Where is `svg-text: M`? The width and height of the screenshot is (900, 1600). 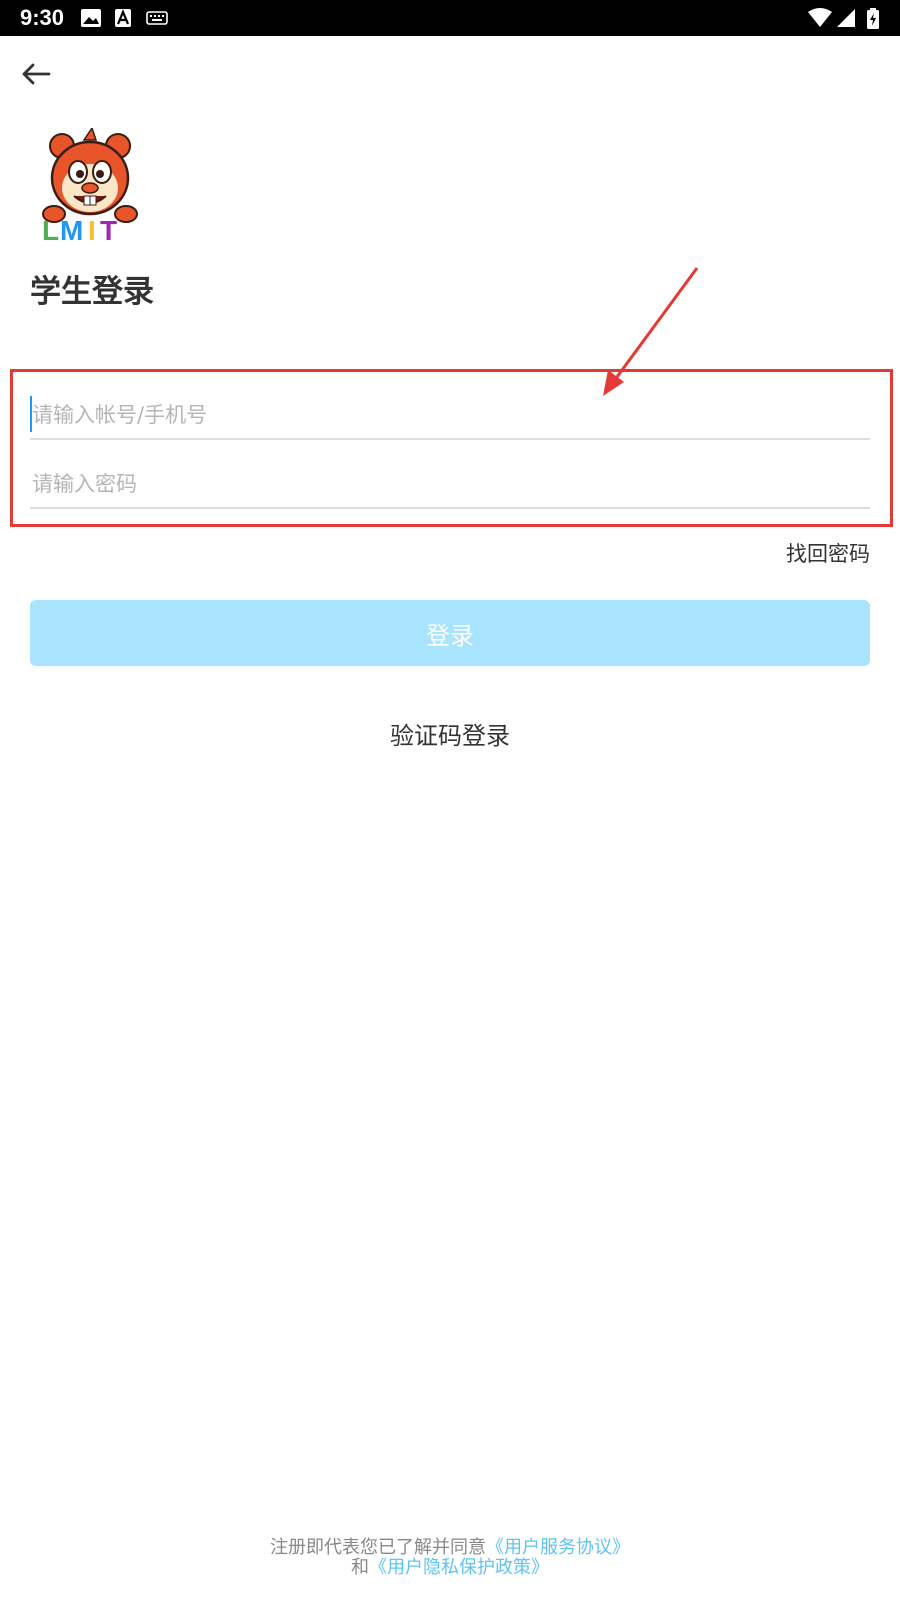
svg-text: M is located at coordinates (71, 229).